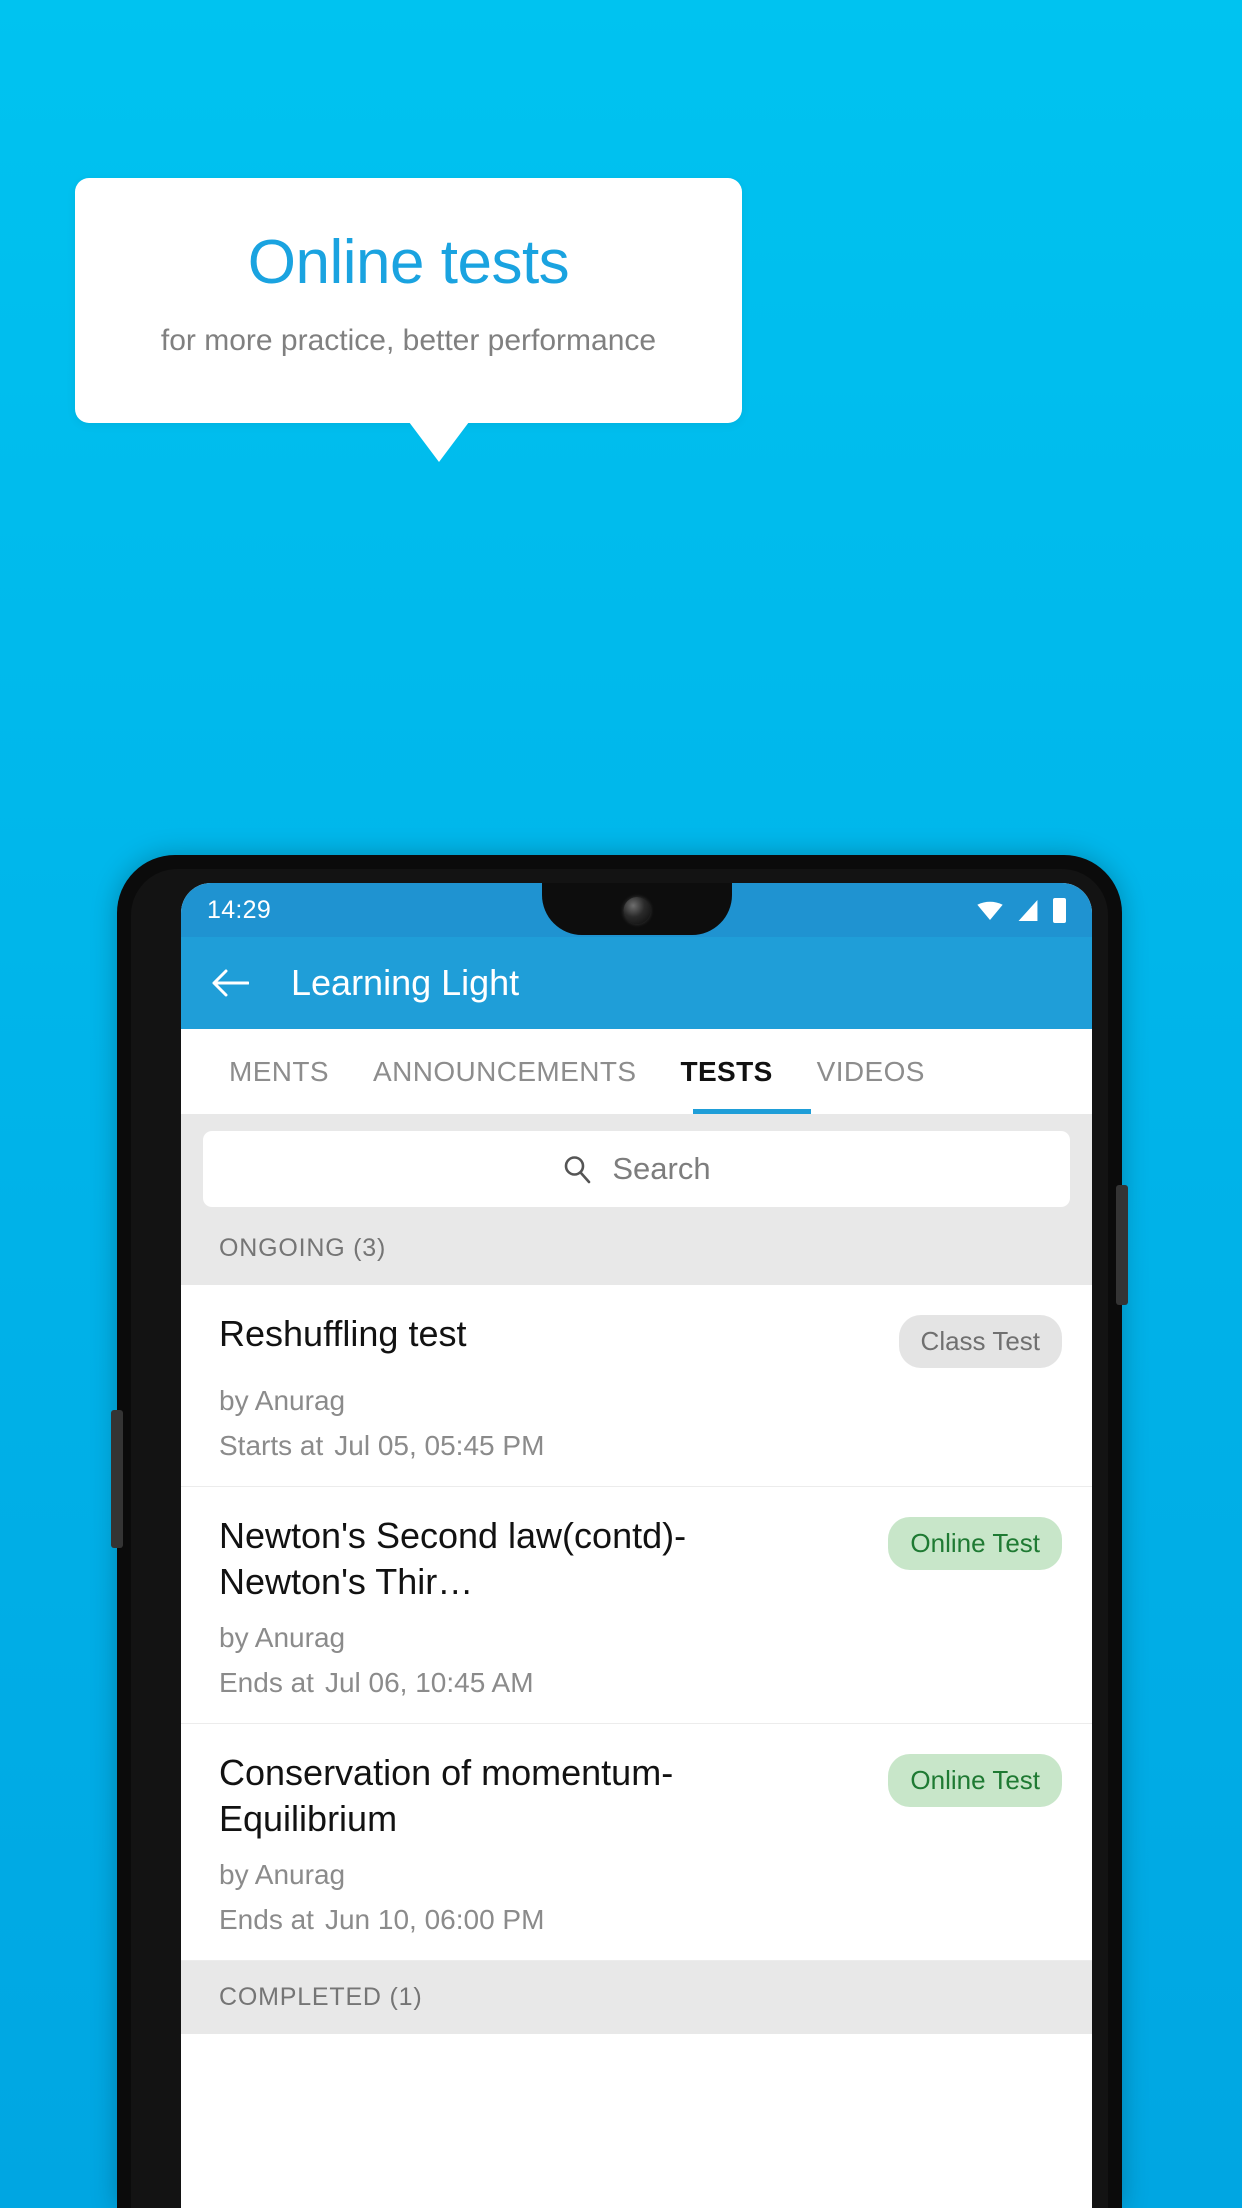 The width and height of the screenshot is (1242, 2208). I want to click on search-container: Search, so click(636, 1170).